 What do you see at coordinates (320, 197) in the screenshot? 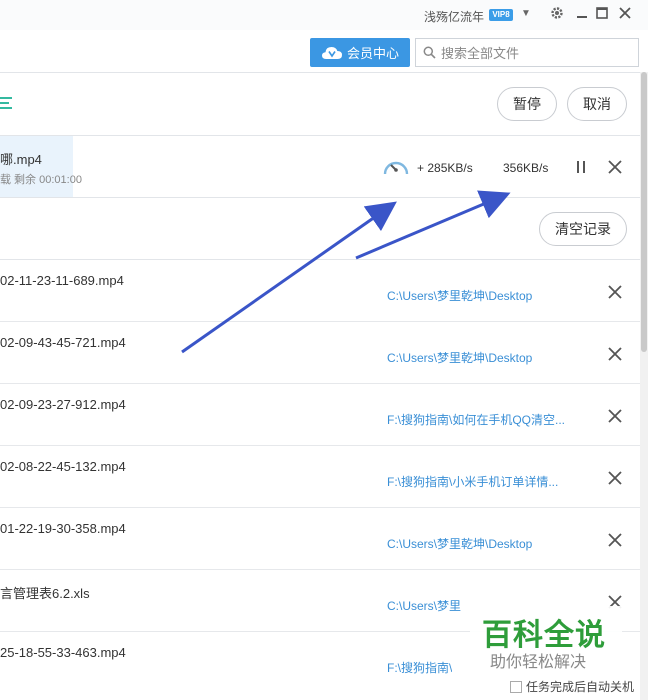
I see `active-divider` at bounding box center [320, 197].